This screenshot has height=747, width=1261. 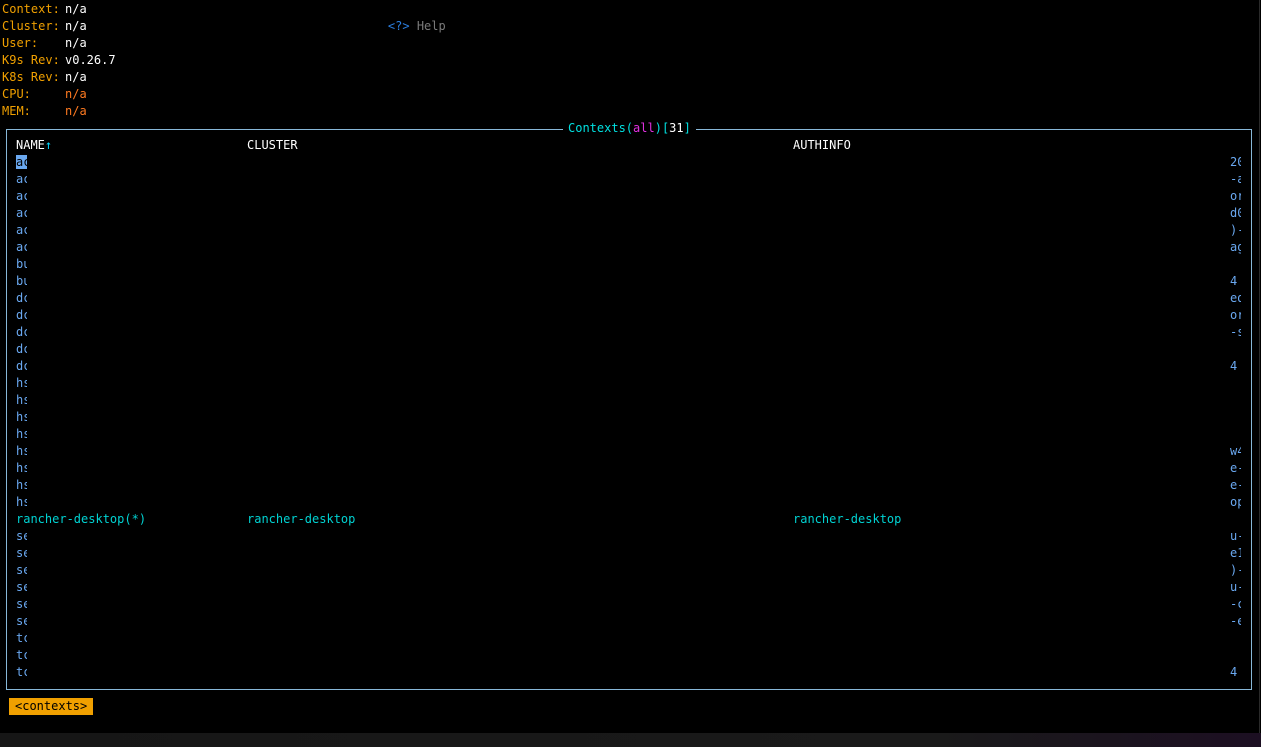 I want to click on info-key: Cluster:, so click(x=31, y=26).